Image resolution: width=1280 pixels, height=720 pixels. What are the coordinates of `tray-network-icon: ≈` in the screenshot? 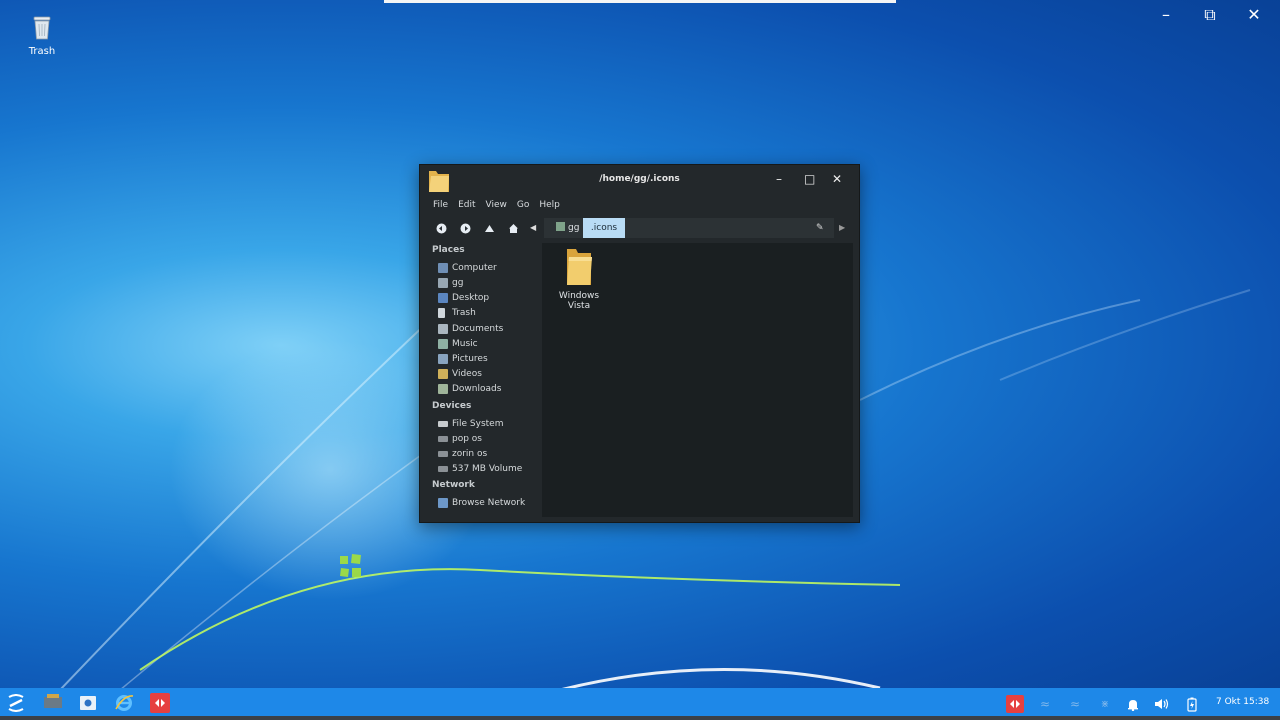 It's located at (1075, 704).